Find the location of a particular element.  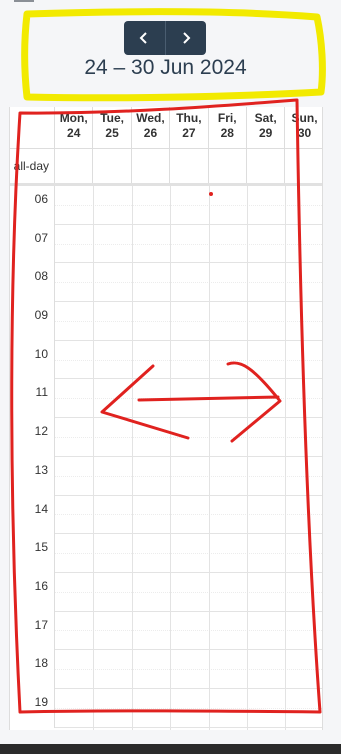

chevron-right-icon is located at coordinates (187, 38).